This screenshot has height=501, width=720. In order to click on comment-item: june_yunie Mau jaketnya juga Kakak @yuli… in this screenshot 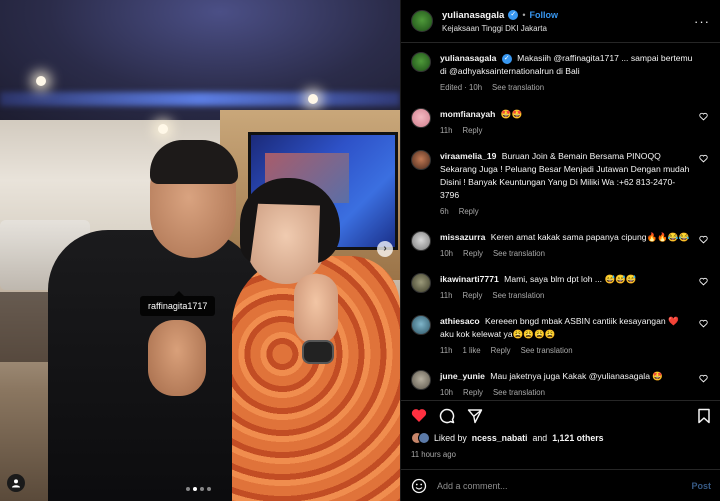, I will do `click(560, 384)`.